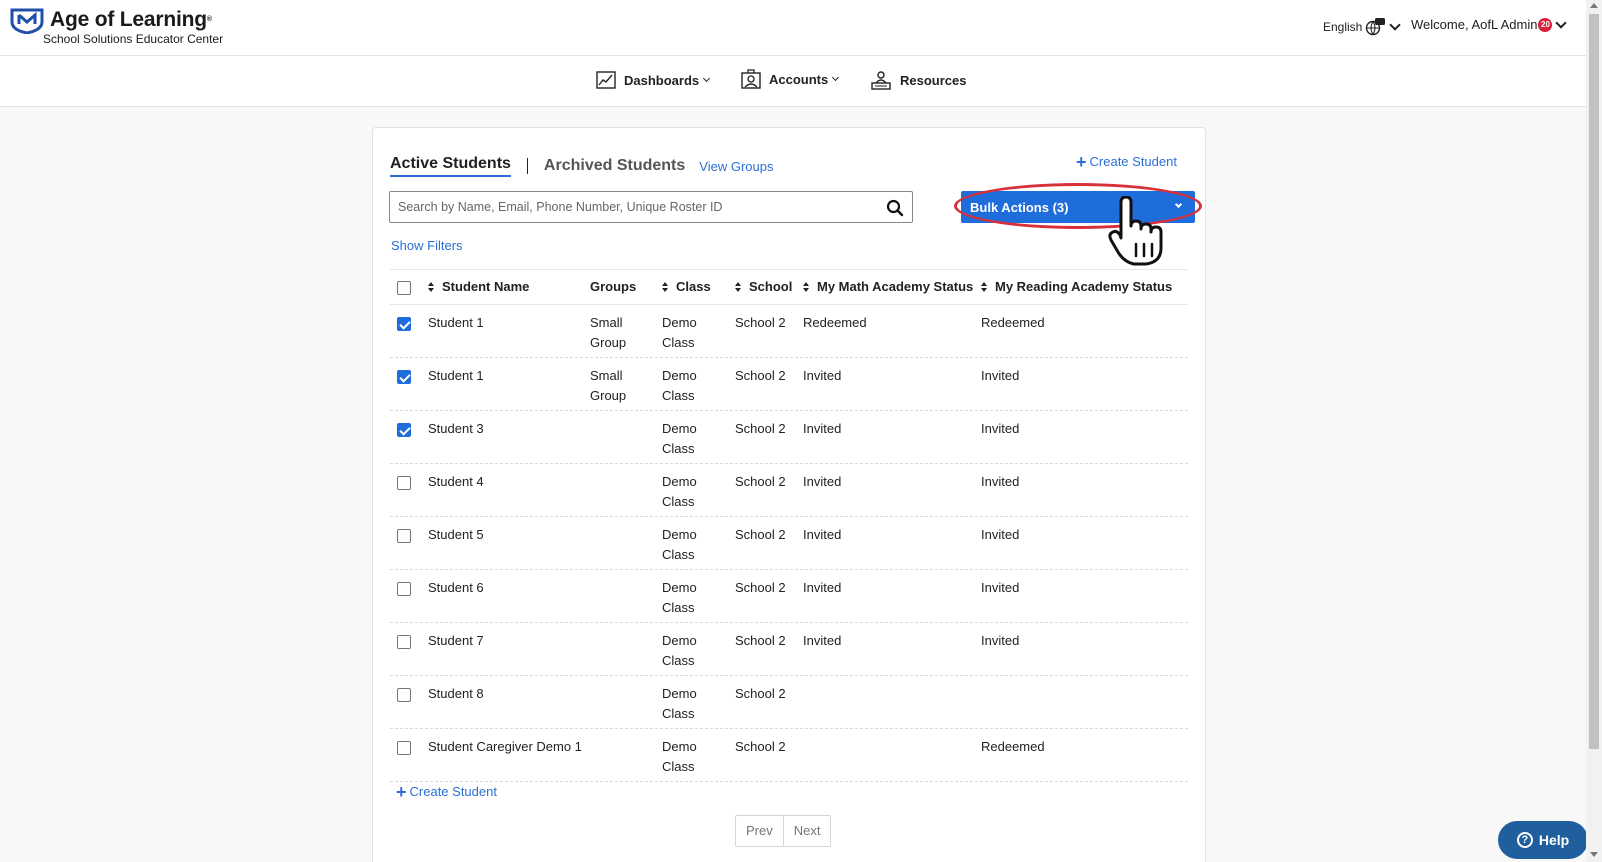 The image size is (1602, 862). What do you see at coordinates (450, 166) in the screenshot?
I see `tab-active-students: Active Students` at bounding box center [450, 166].